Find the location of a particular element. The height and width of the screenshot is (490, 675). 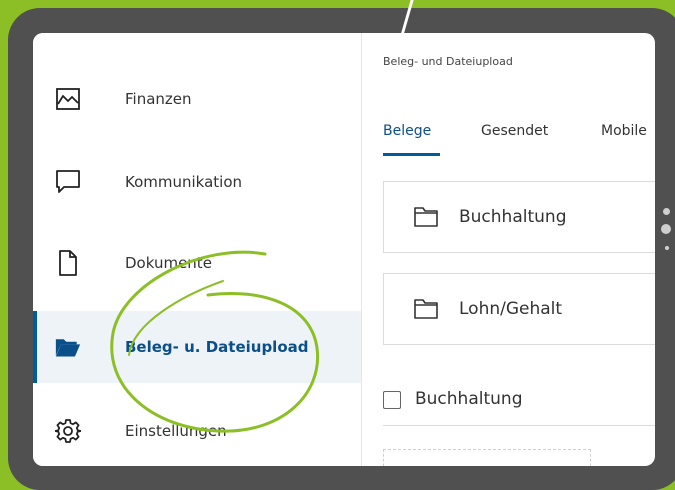

tab-mobile: Mobile is located at coordinates (624, 131).